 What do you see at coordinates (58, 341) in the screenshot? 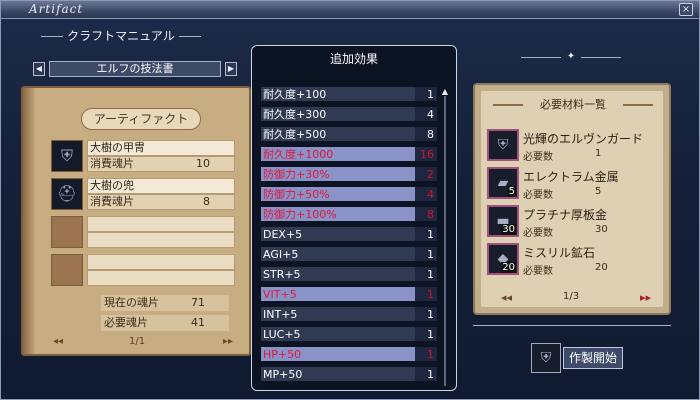
I see `book-page-prev-button: ◂◂` at bounding box center [58, 341].